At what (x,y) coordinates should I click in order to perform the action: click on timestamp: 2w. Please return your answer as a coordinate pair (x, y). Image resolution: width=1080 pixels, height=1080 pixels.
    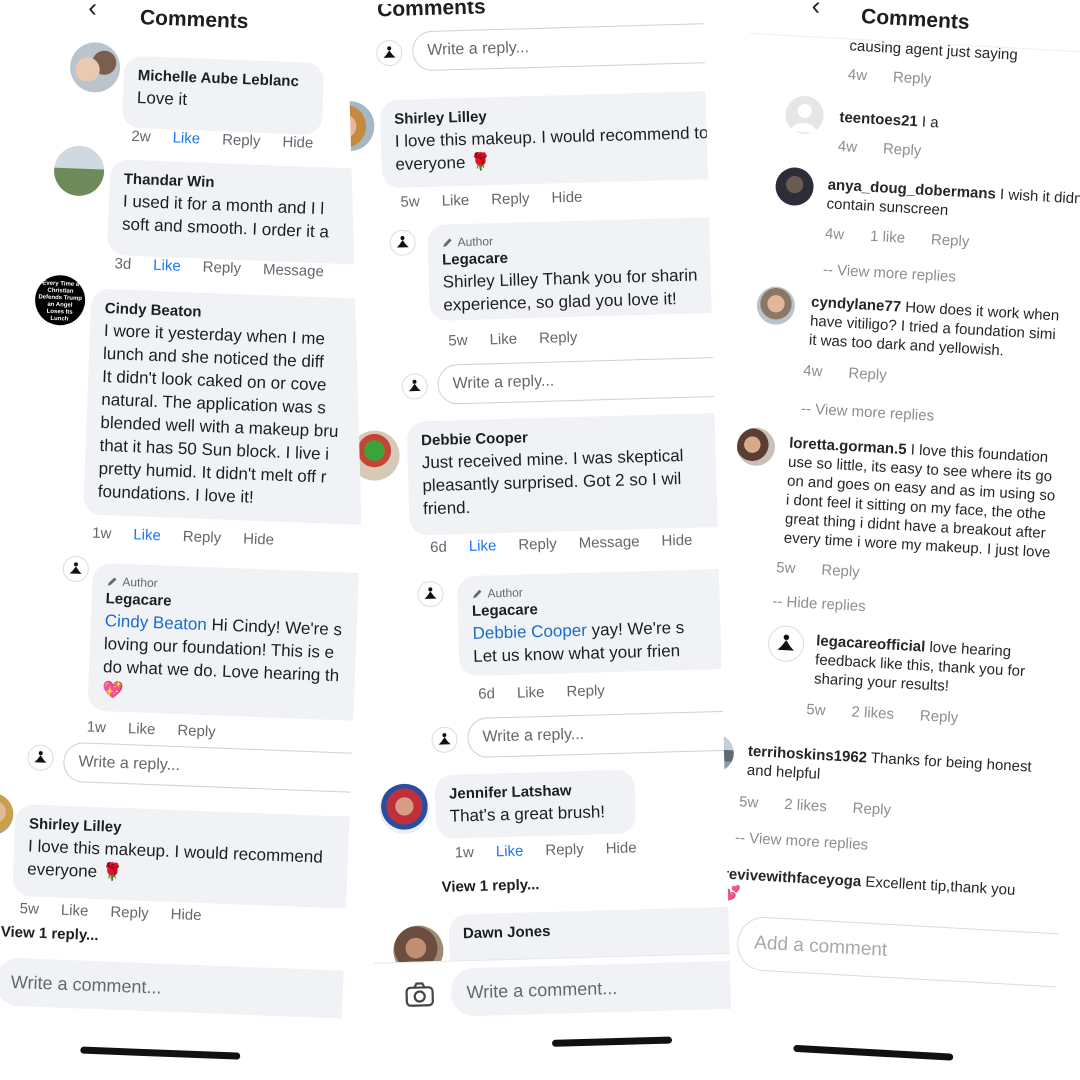
    Looking at the image, I should click on (141, 136).